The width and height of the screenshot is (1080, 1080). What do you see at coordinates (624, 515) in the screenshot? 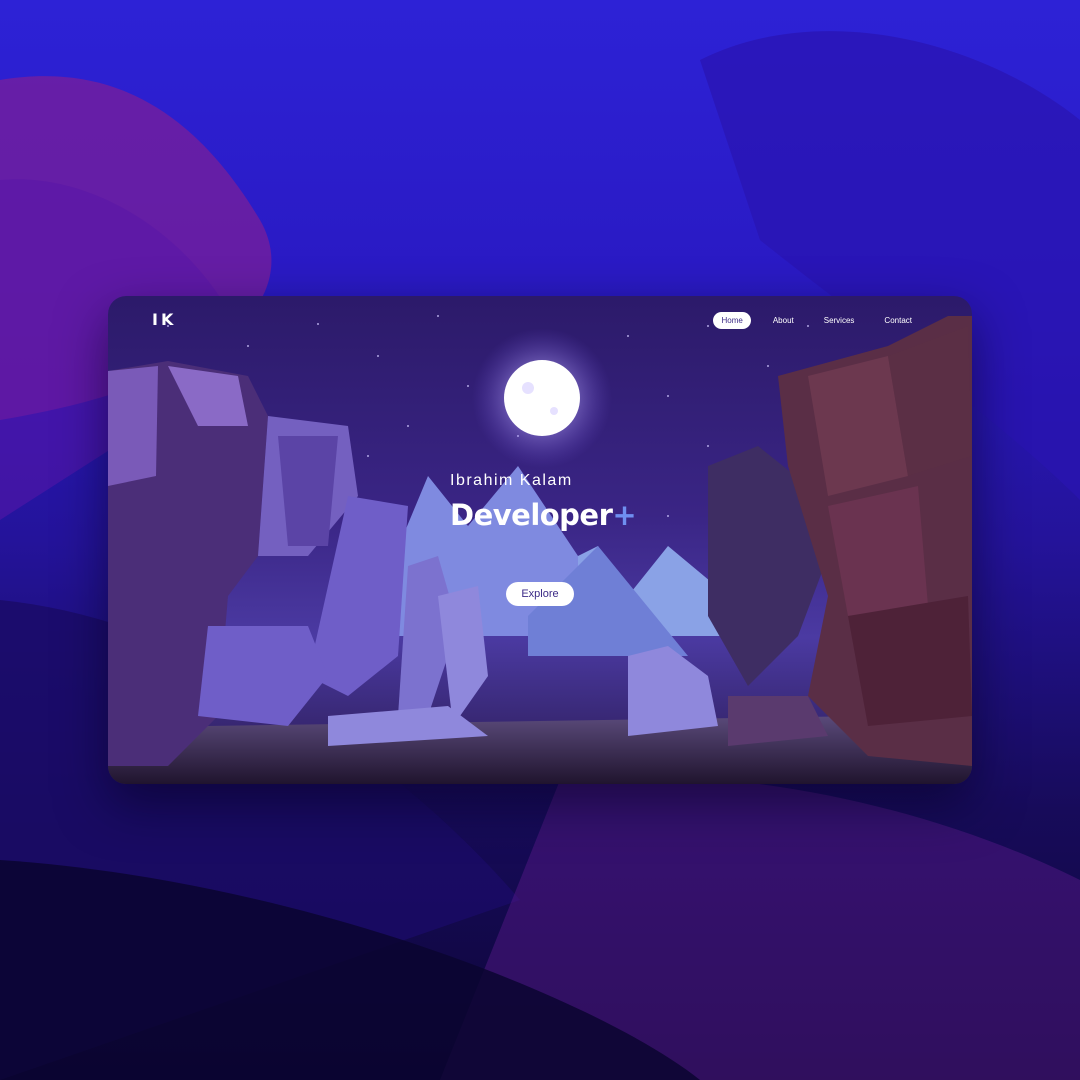
I see `hero-title-plus: +` at bounding box center [624, 515].